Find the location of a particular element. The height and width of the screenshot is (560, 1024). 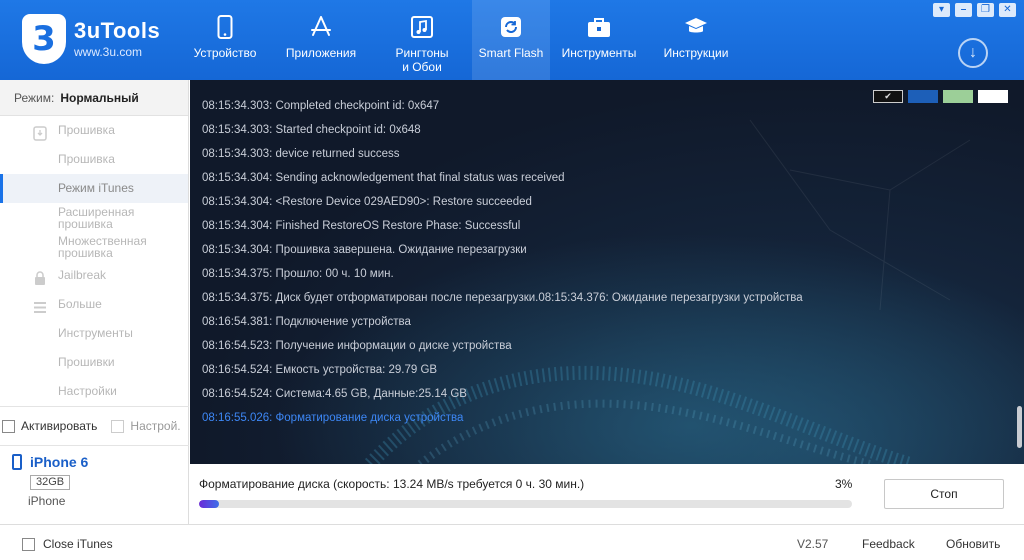

mode-row: Режим: Нормальный is located at coordinates (94, 98).